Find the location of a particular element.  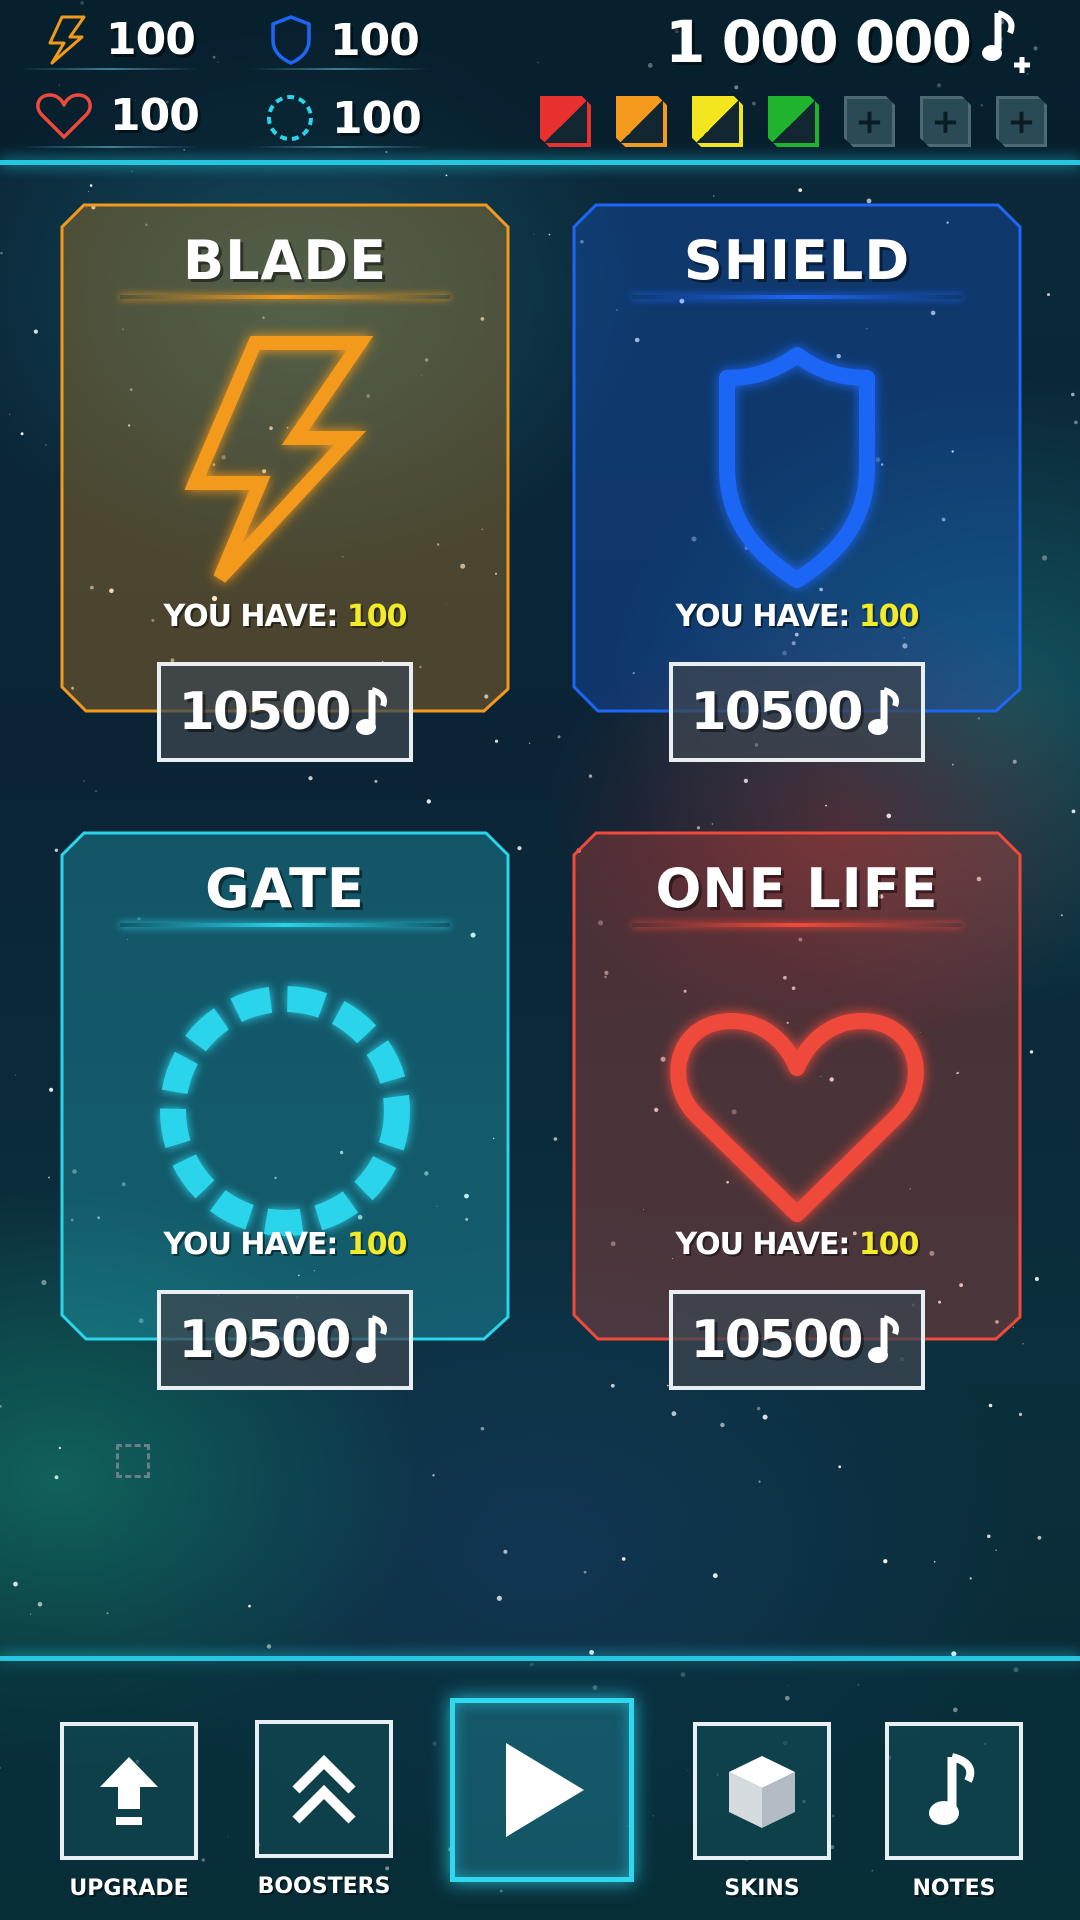

shield-buy-button: 10500 is located at coordinates (797, 712).